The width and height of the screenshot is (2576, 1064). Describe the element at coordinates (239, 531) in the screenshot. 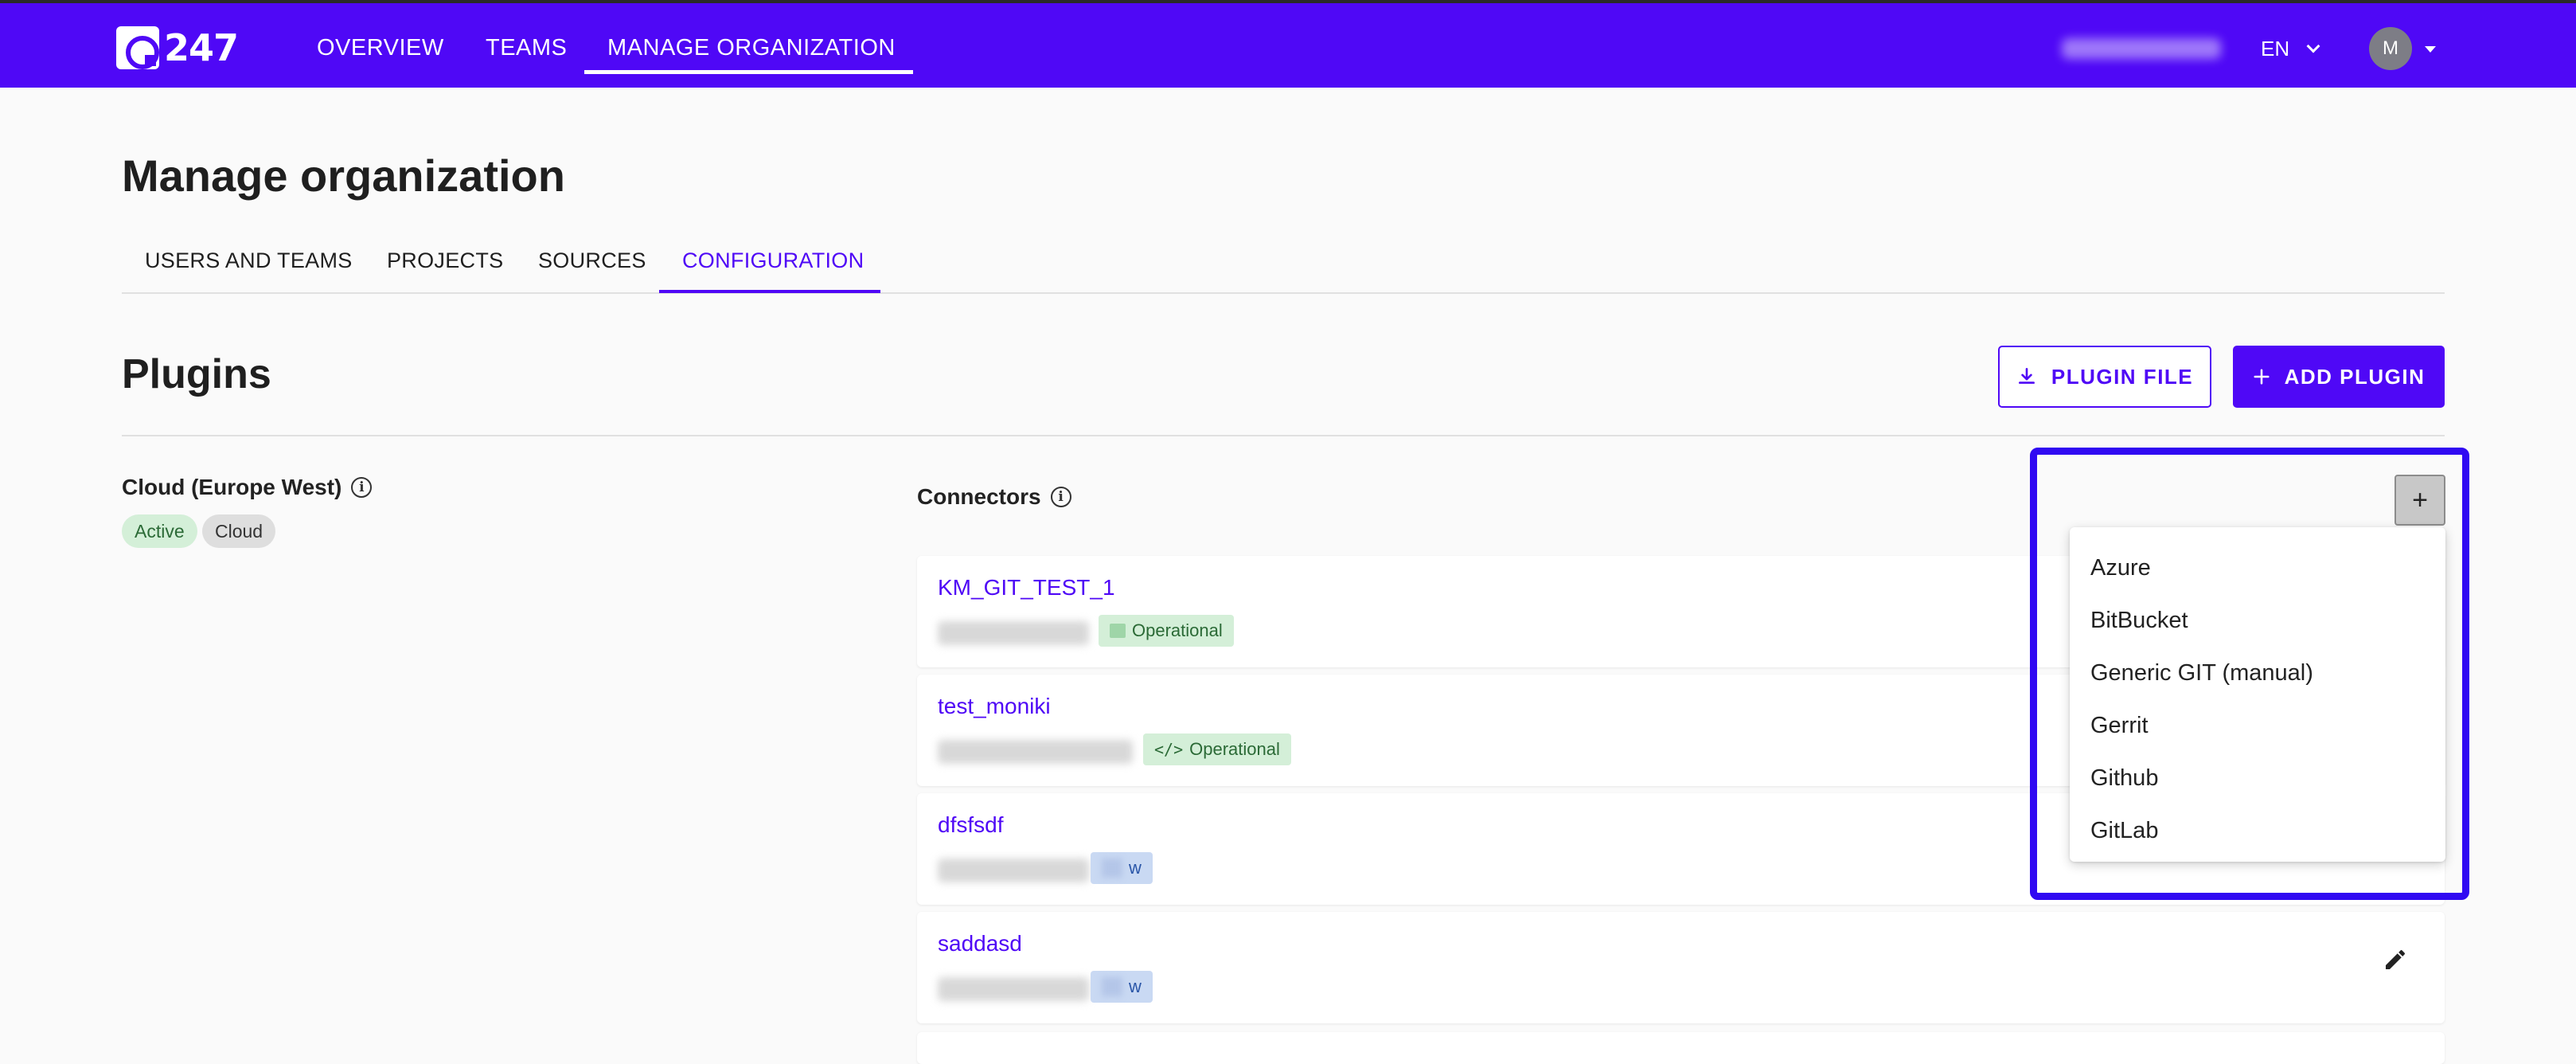

I see `type-badge-cloud: Cloud` at that location.